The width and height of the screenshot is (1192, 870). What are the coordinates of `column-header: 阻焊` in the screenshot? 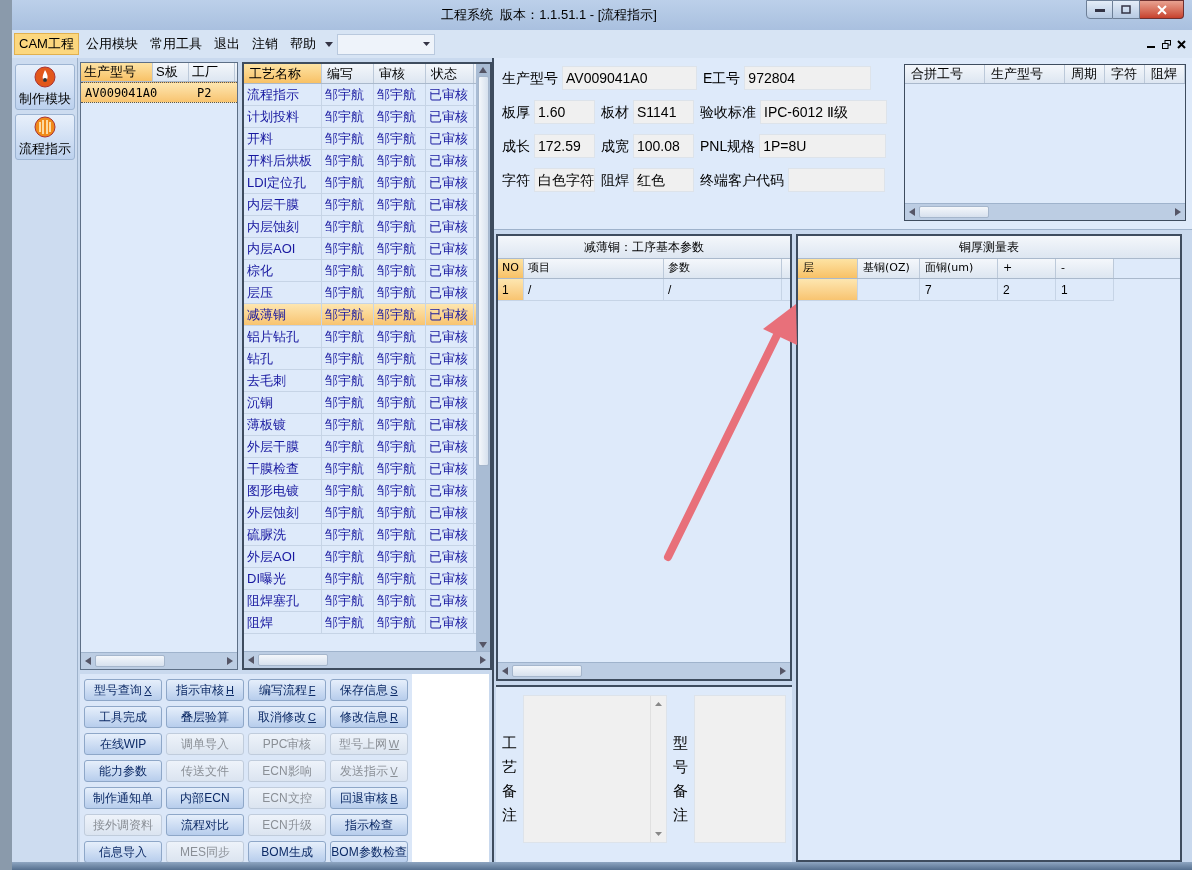 It's located at (1165, 74).